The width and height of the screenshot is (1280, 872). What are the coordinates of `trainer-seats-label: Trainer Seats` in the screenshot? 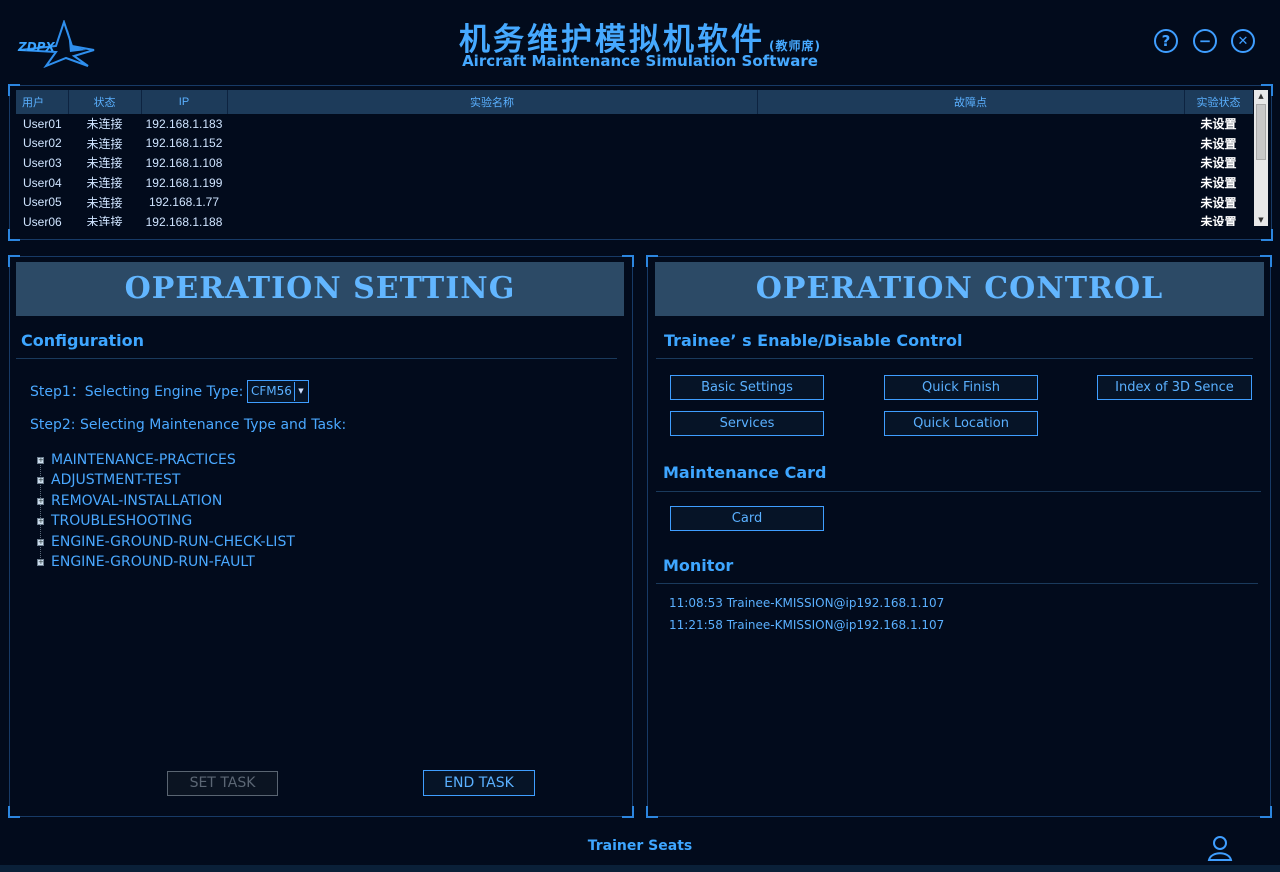 It's located at (640, 846).